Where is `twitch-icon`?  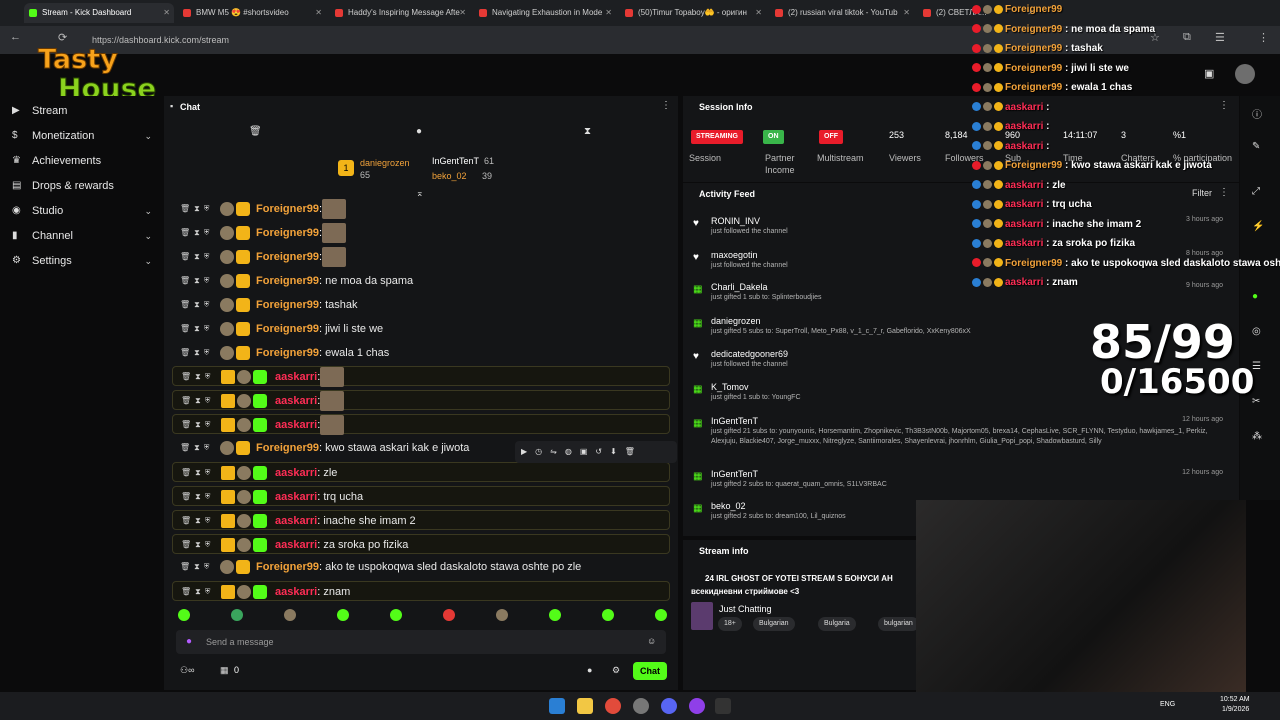 twitch-icon is located at coordinates (697, 706).